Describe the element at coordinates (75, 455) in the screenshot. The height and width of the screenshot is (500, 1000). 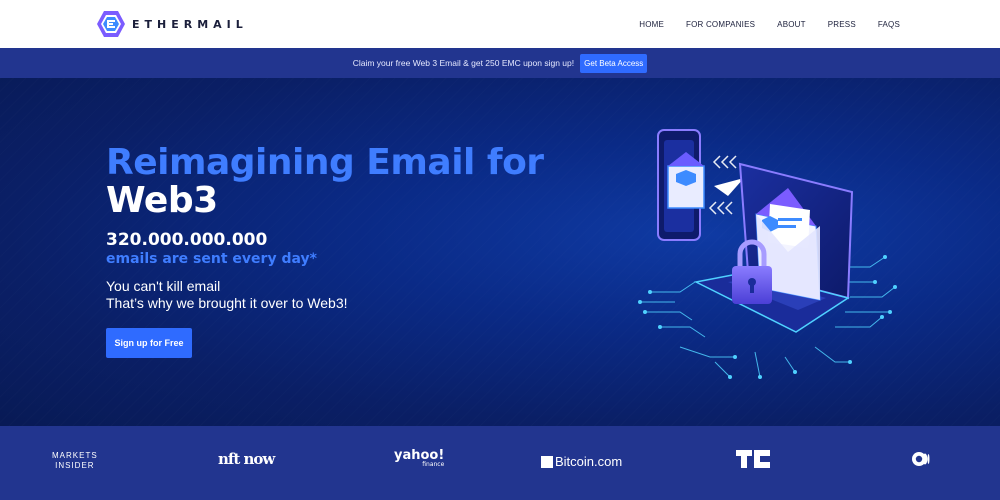
I see `markets-insider-line-1: MARKETS` at that location.